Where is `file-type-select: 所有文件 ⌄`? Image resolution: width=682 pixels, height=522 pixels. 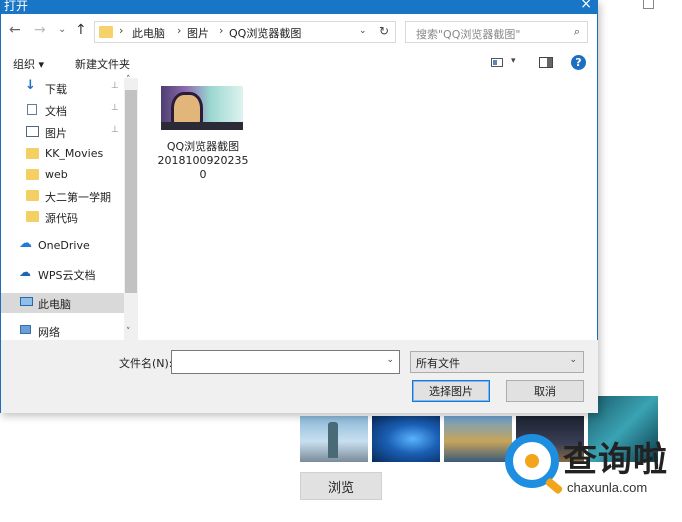 file-type-select: 所有文件 ⌄ is located at coordinates (497, 362).